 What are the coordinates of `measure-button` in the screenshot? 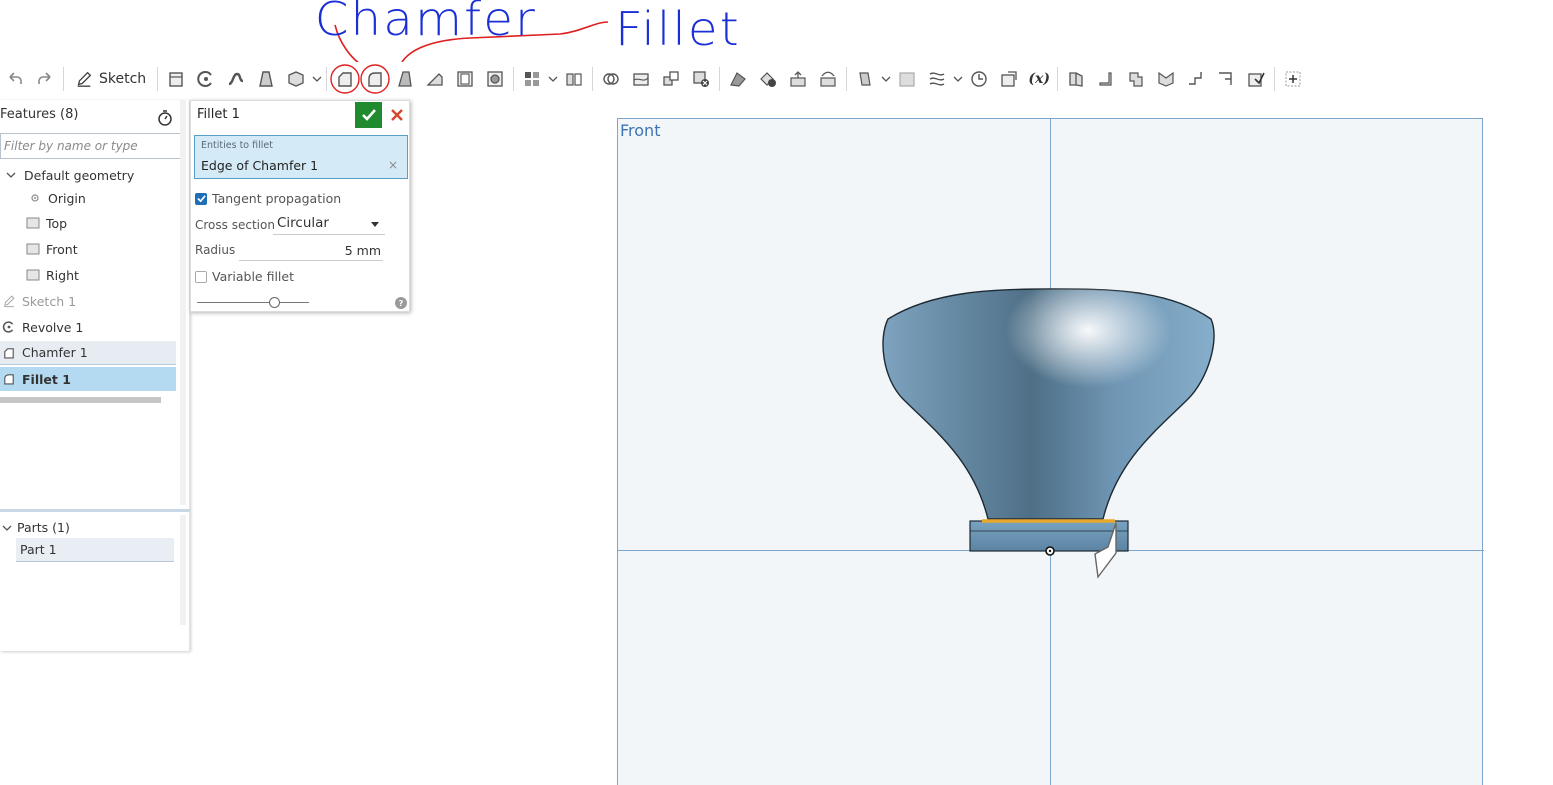 It's located at (979, 79).